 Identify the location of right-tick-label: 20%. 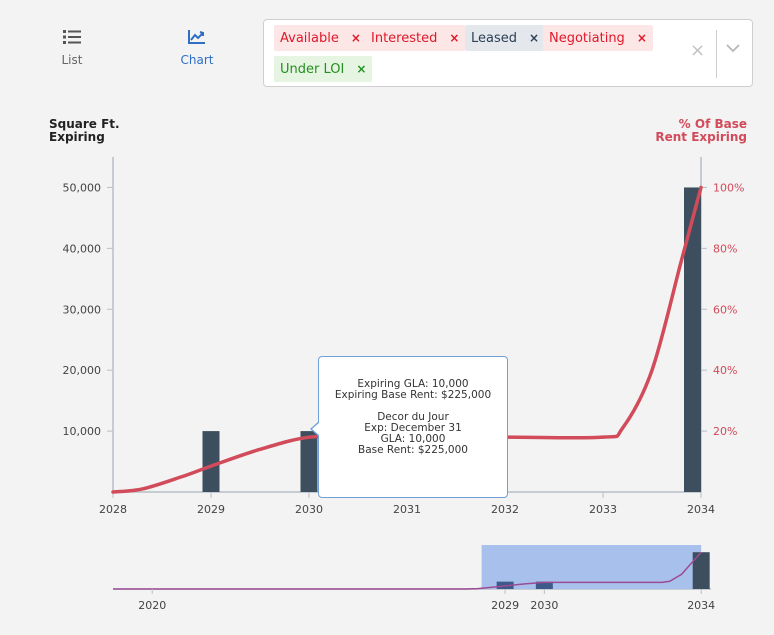
(725, 431).